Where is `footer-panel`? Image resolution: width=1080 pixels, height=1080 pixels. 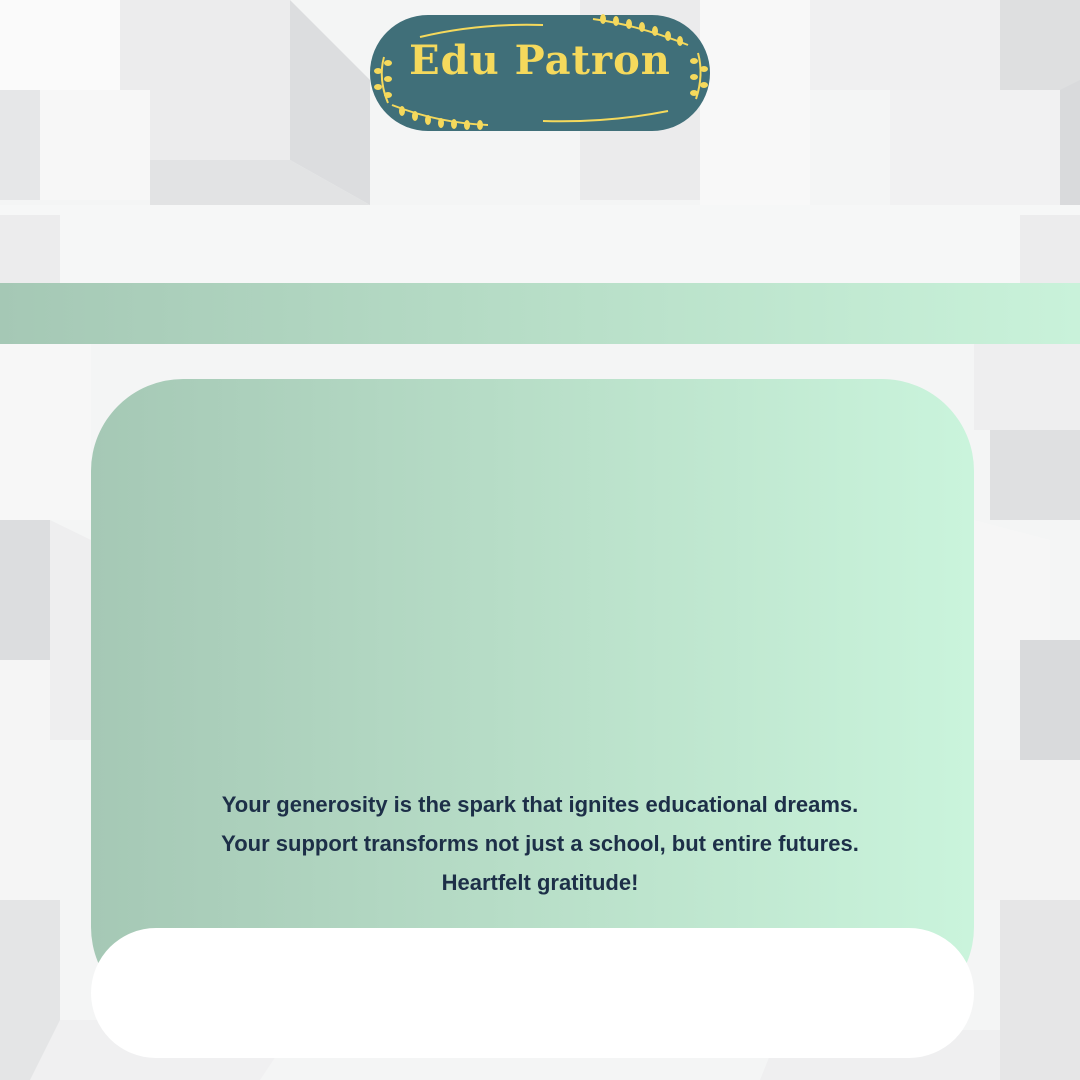 footer-panel is located at coordinates (532, 993).